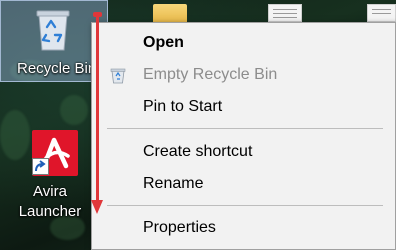 This screenshot has width=396, height=250. I want to click on desktop-icon-avira-launcher: Avira Launcher, so click(50, 178).